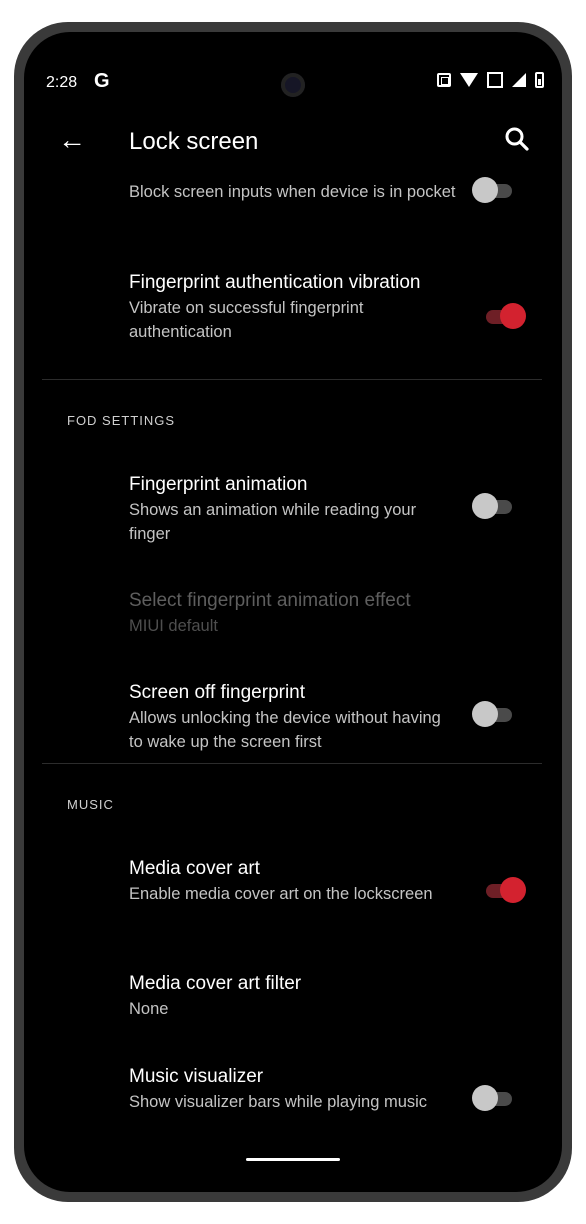 The image size is (586, 1224). I want to click on setting-title: Media cover art, so click(194, 868).